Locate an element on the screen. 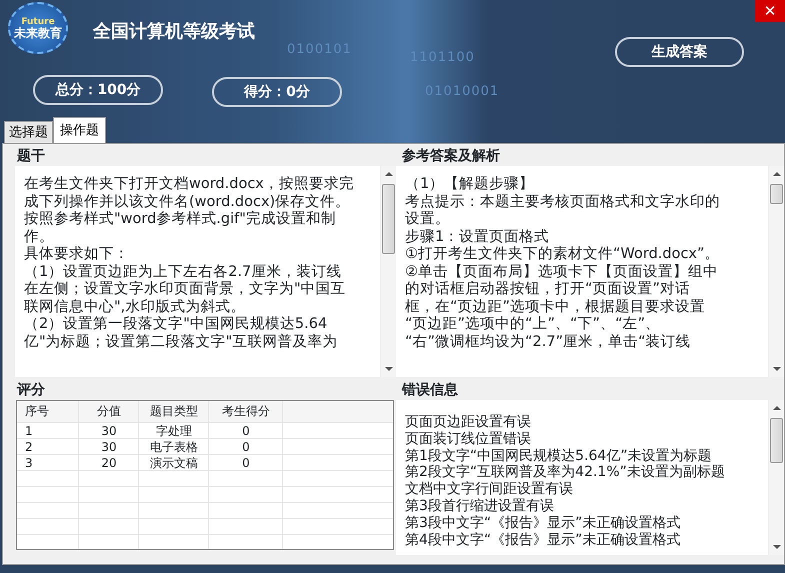  column-header: 序号 is located at coordinates (37, 411).